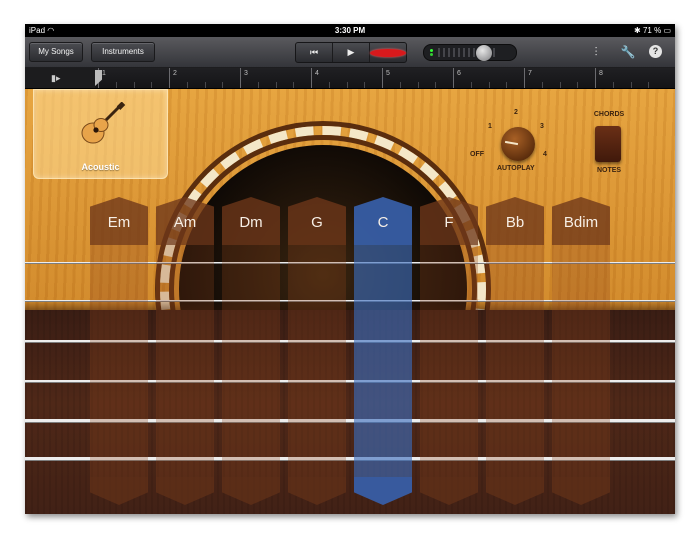 This screenshot has height=538, width=700. What do you see at coordinates (449, 351) in the screenshot?
I see `chord-strip-f: F` at bounding box center [449, 351].